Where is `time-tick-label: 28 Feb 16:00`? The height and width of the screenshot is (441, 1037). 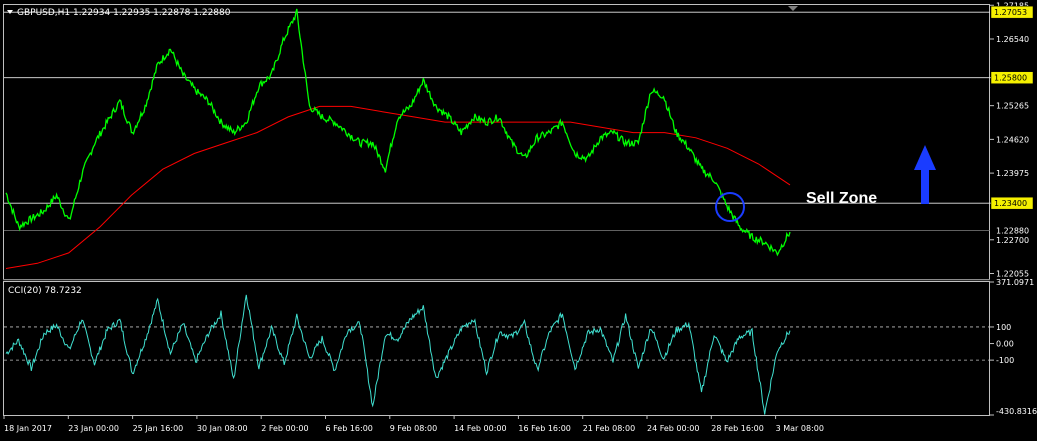 time-tick-label: 28 Feb 16:00 is located at coordinates (737, 428).